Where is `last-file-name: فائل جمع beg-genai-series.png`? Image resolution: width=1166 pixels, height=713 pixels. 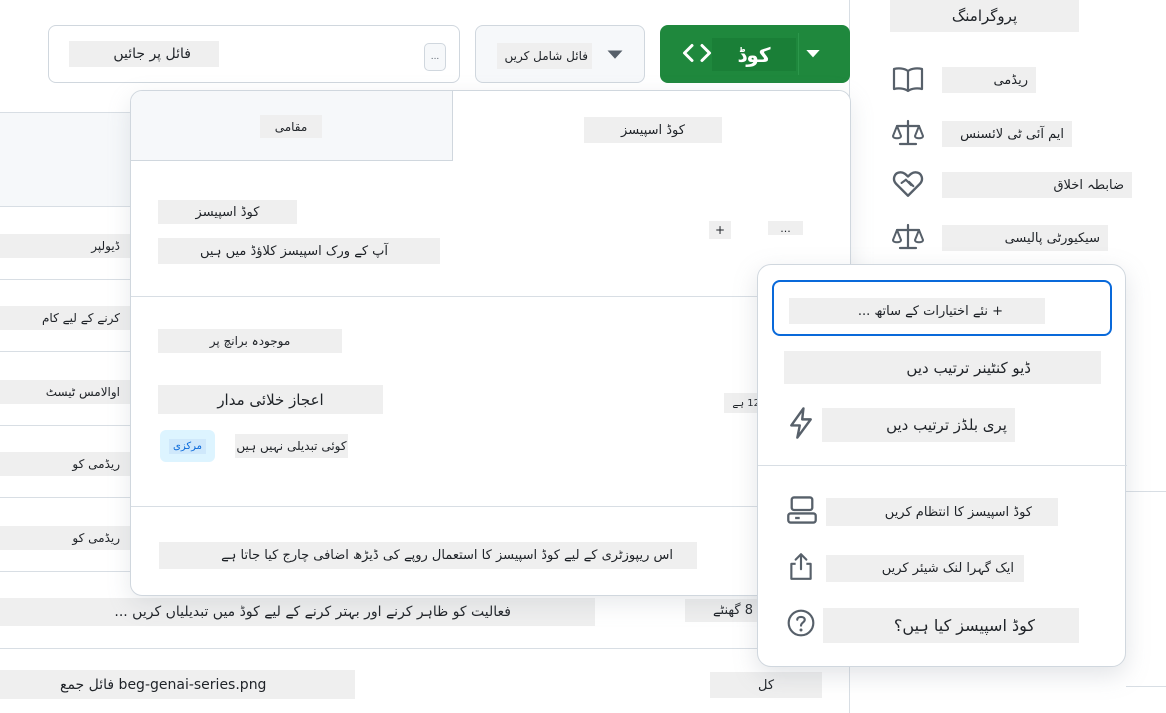 last-file-name: فائل جمع beg-genai-series.png is located at coordinates (177, 684).